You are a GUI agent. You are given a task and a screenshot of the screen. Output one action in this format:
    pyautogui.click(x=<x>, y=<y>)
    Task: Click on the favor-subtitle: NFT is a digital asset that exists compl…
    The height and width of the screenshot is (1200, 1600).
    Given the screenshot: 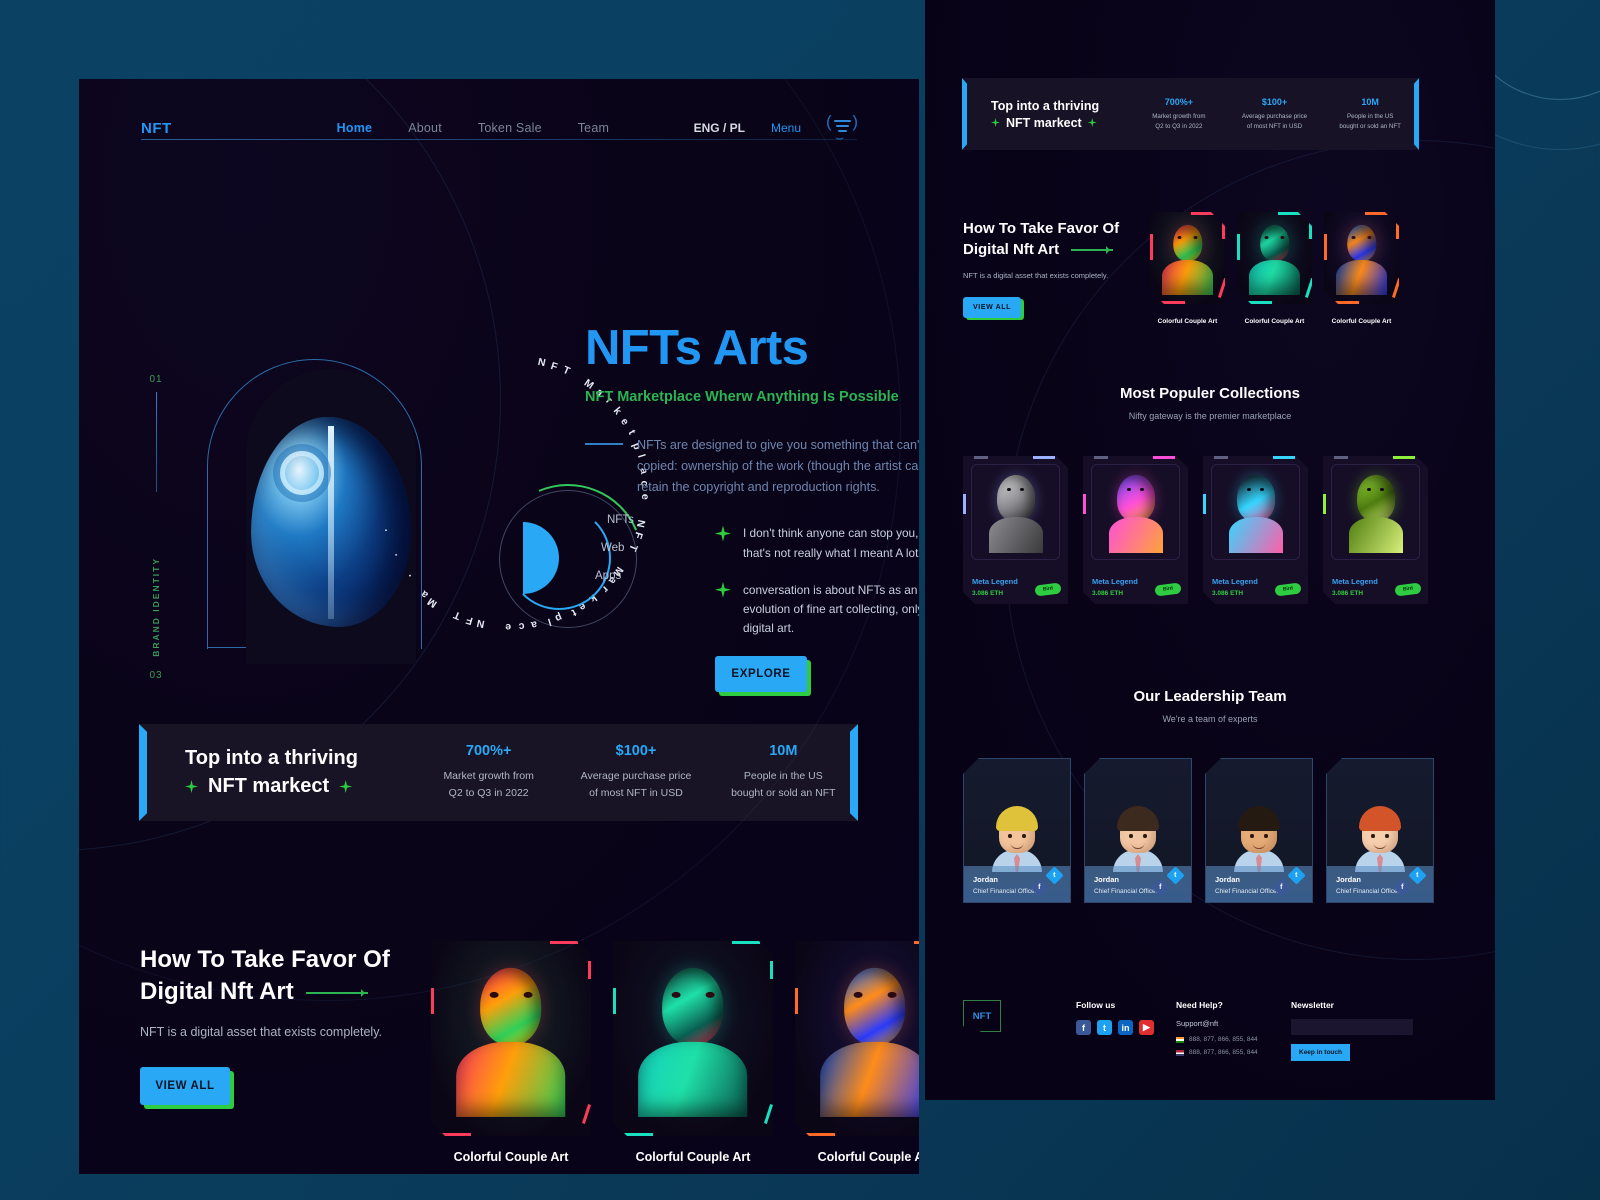 What is the action you would take?
    pyautogui.click(x=261, y=1031)
    